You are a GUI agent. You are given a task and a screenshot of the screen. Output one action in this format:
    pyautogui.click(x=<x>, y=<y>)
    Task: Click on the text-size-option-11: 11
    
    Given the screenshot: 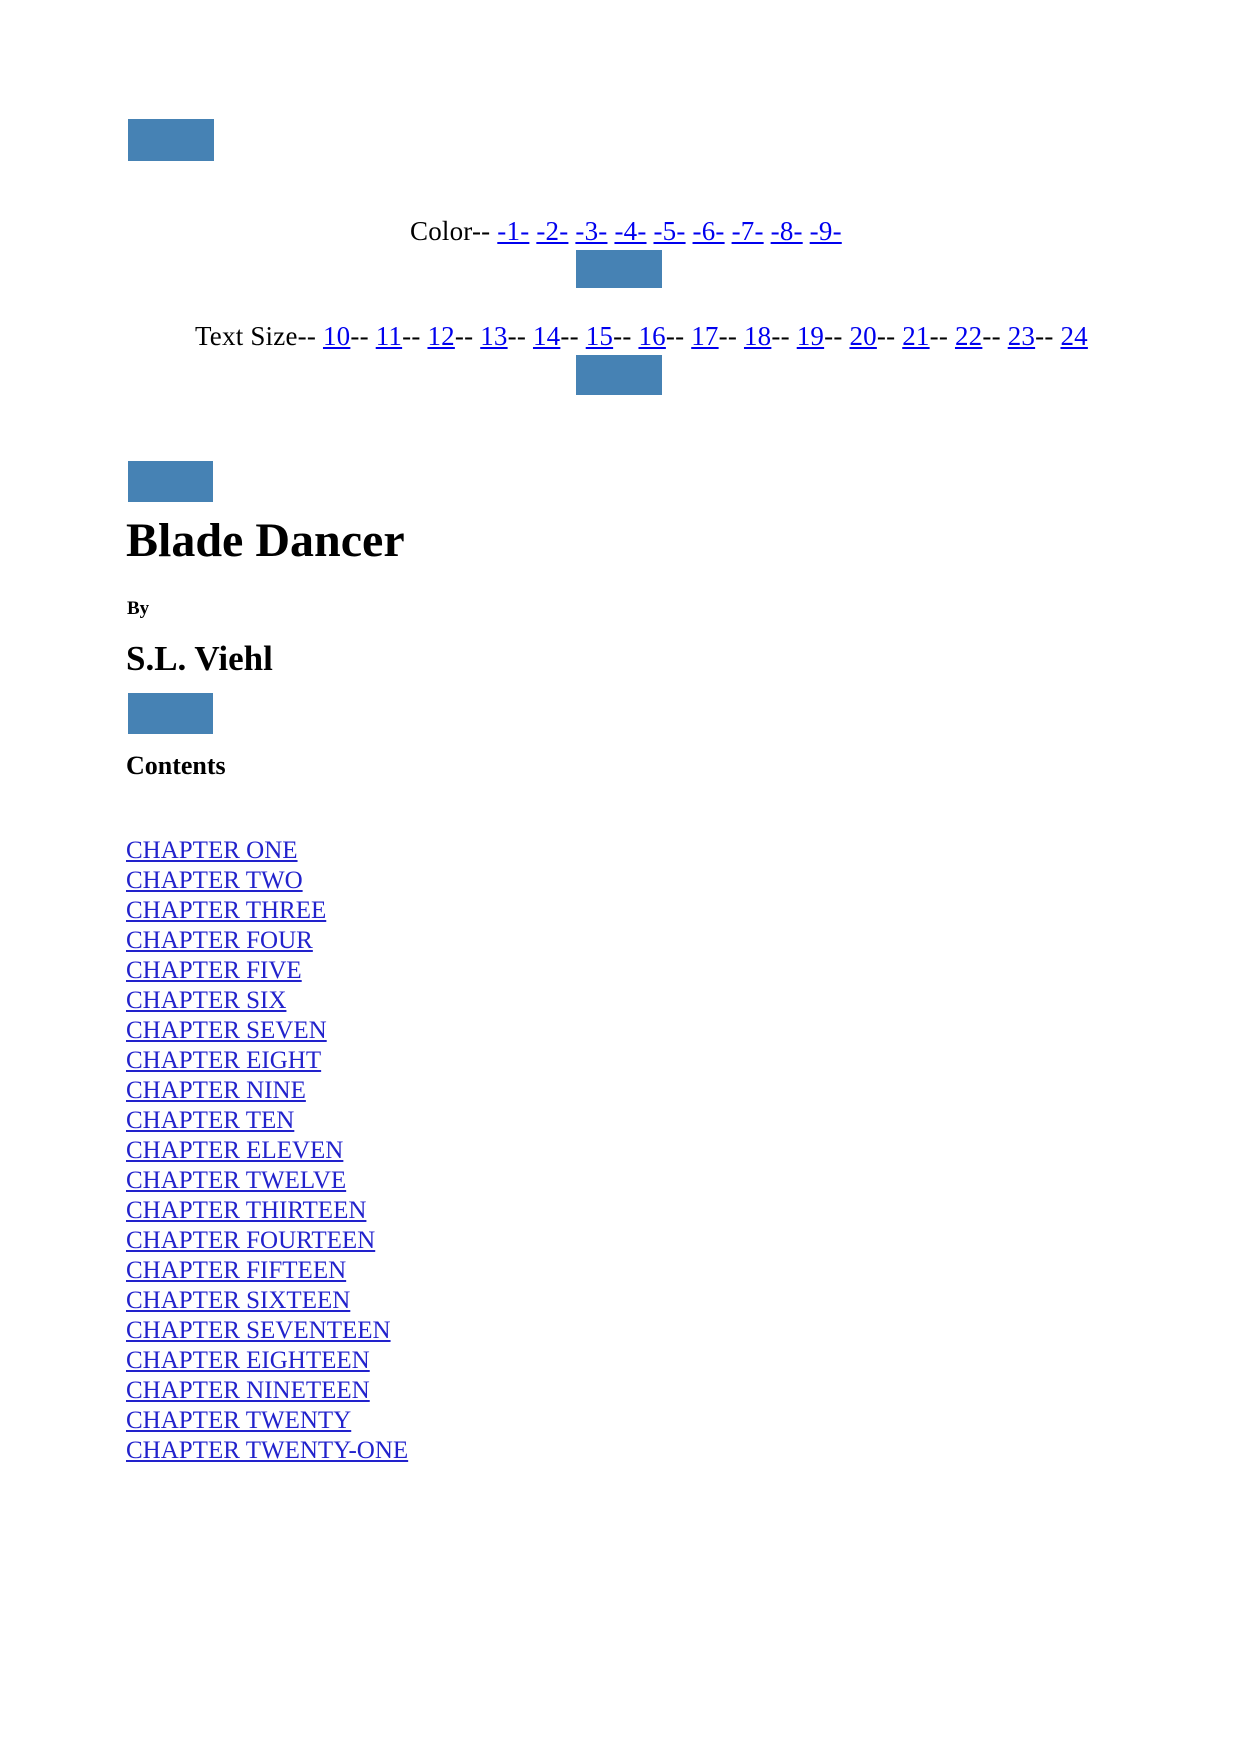 What is the action you would take?
    pyautogui.click(x=389, y=336)
    